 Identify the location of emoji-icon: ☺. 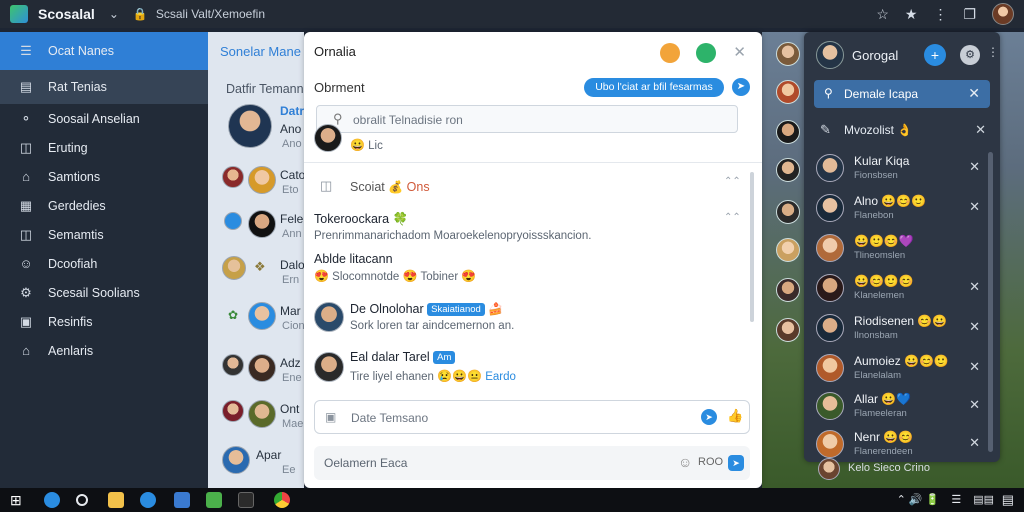
(685, 462).